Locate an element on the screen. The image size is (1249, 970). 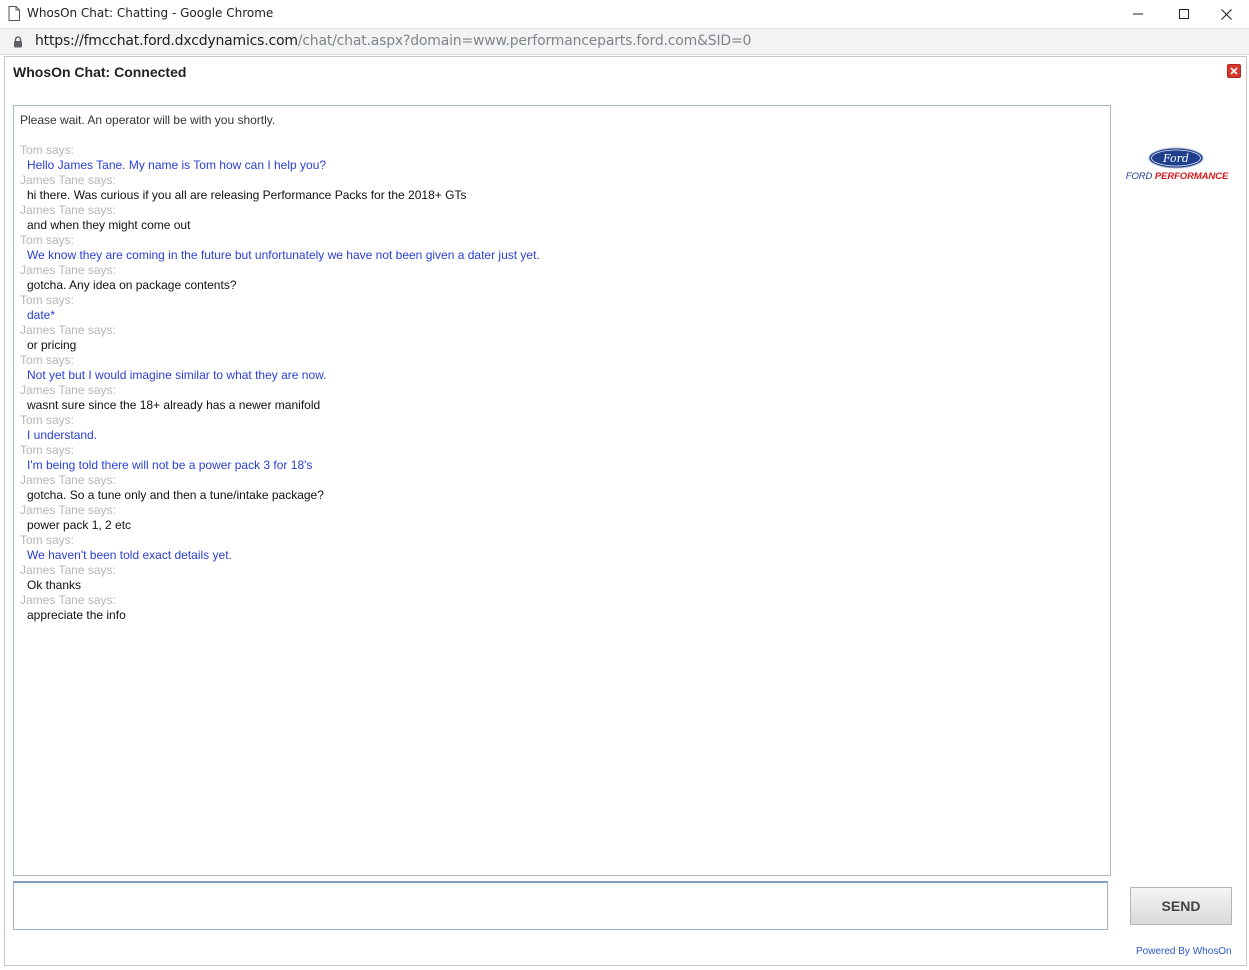
powered-by-link: Powered By WhosOn is located at coordinates (1184, 951).